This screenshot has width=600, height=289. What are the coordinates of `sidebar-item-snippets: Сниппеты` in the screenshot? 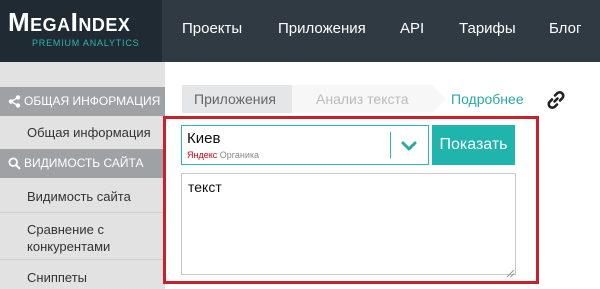 It's located at (82, 277).